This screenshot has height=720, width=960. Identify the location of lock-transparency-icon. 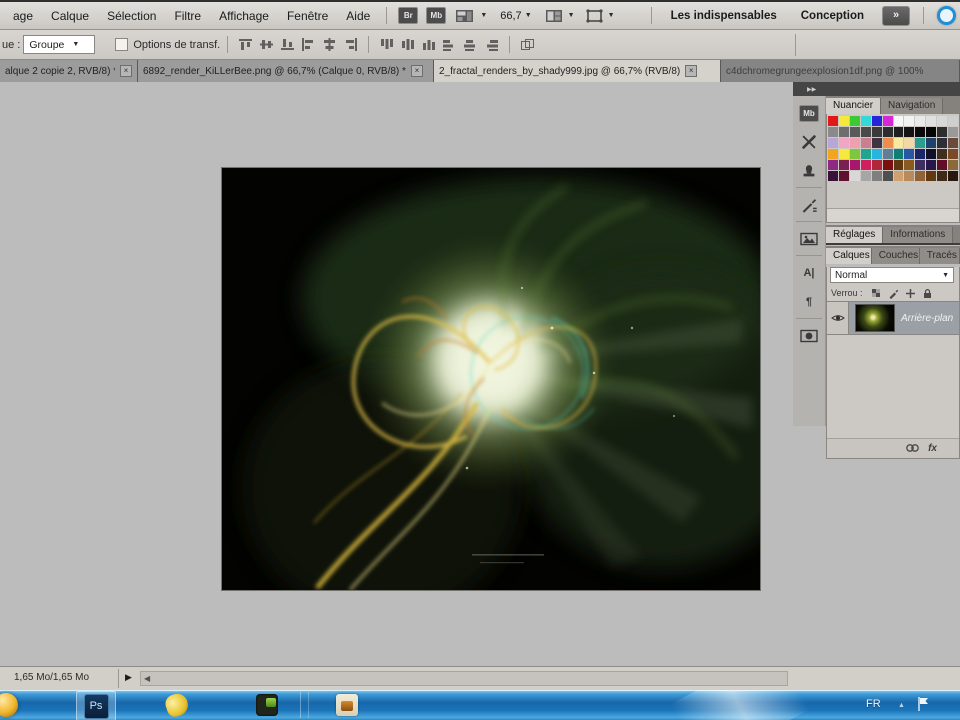
(876, 293).